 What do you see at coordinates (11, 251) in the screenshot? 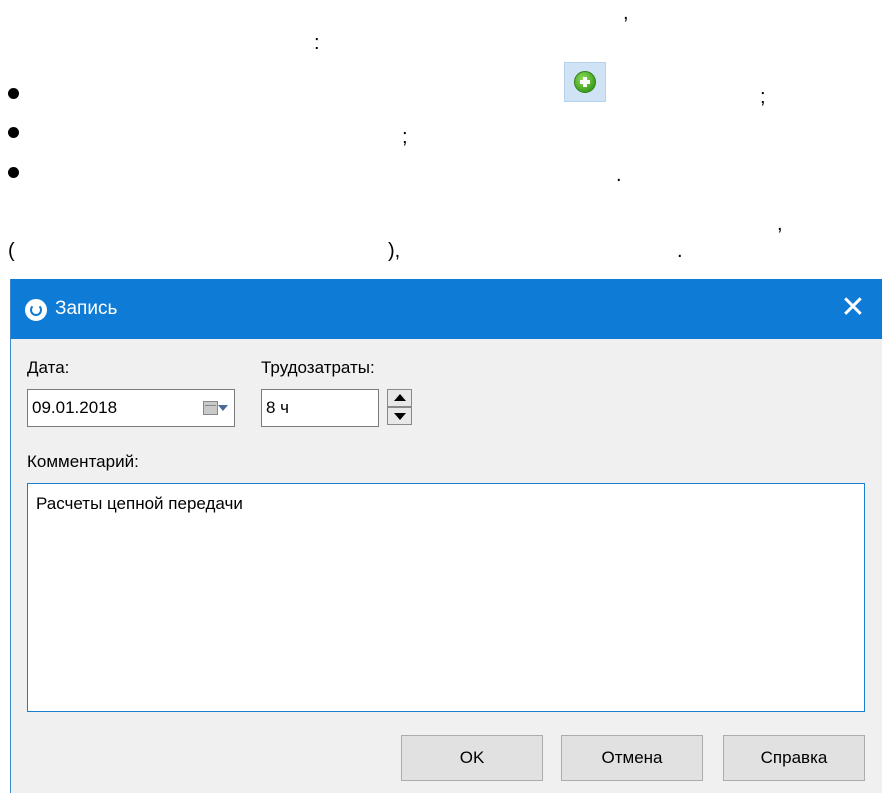
I see `doc-paren-open: (` at bounding box center [11, 251].